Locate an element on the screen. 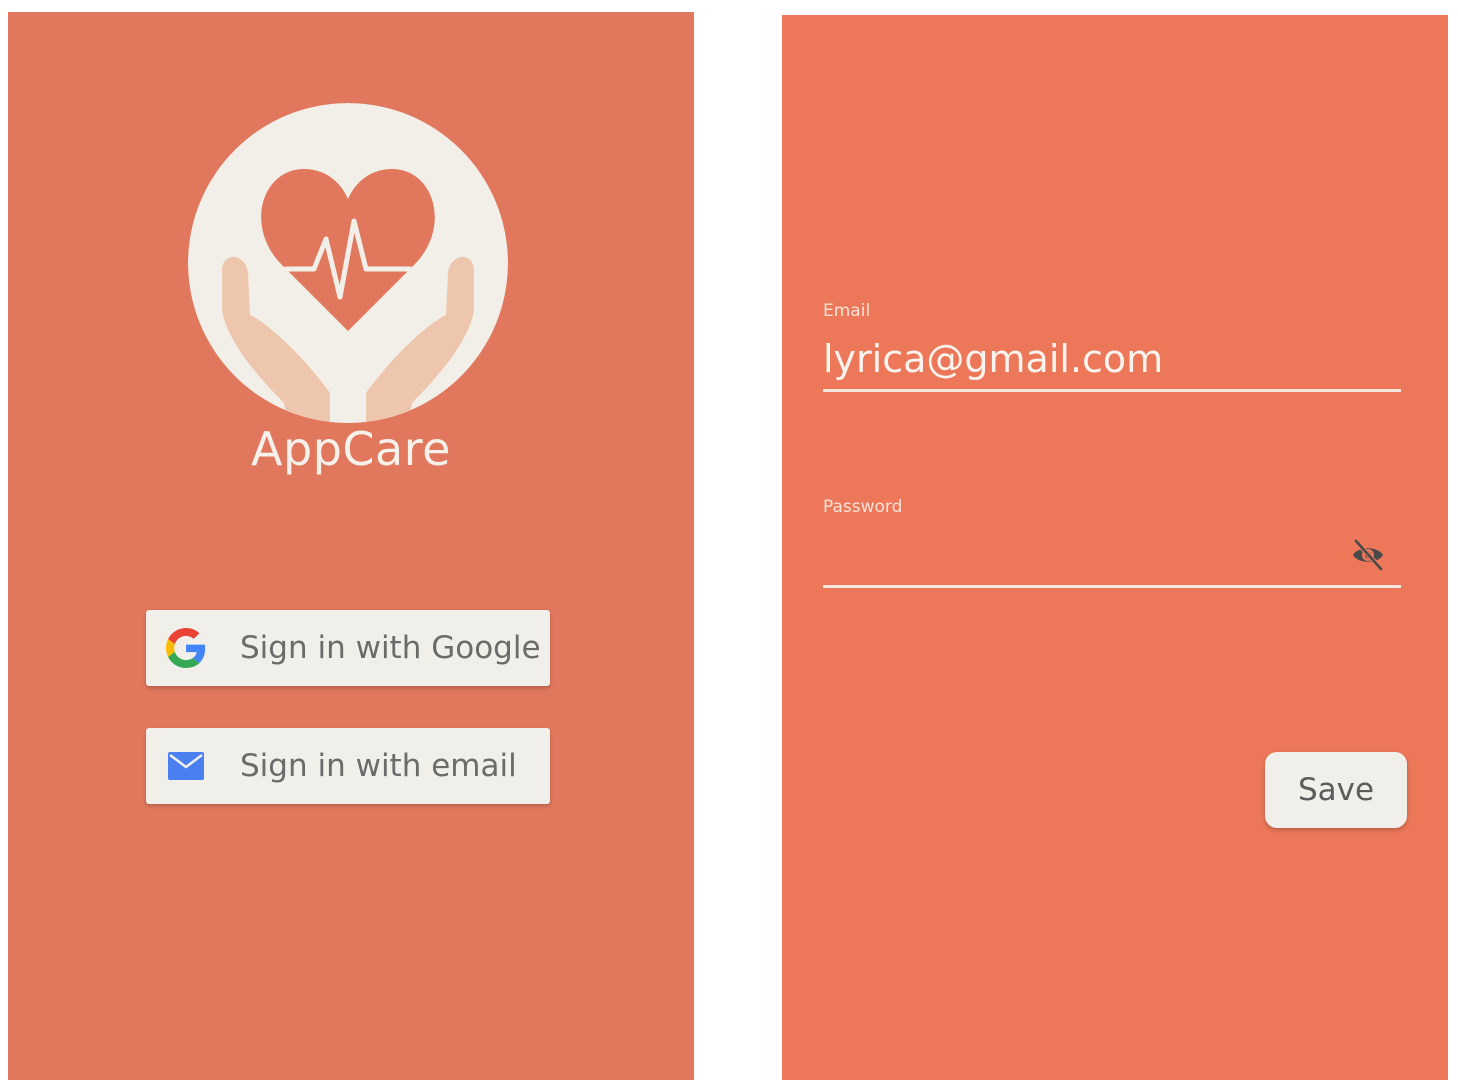 This screenshot has width=1458, height=1090. sign-in-google-button: Sign in with Google is located at coordinates (348, 648).